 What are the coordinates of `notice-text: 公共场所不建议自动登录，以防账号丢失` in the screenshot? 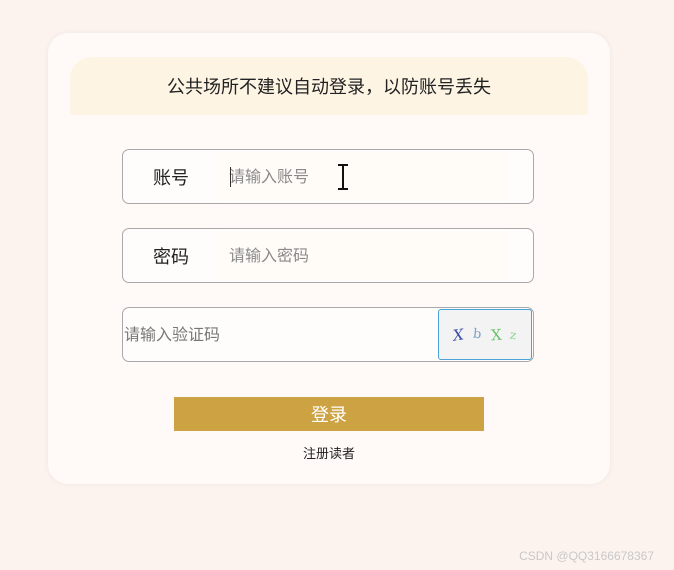 It's located at (329, 87).